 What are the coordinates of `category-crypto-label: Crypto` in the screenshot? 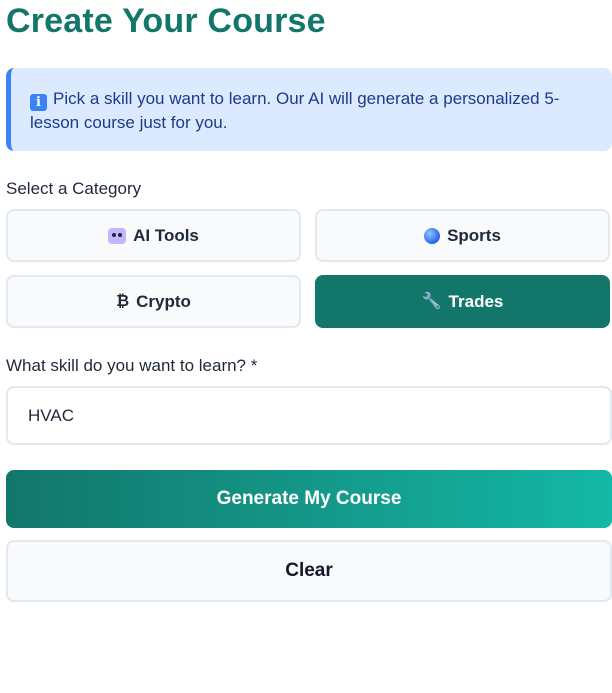 It's located at (163, 301).